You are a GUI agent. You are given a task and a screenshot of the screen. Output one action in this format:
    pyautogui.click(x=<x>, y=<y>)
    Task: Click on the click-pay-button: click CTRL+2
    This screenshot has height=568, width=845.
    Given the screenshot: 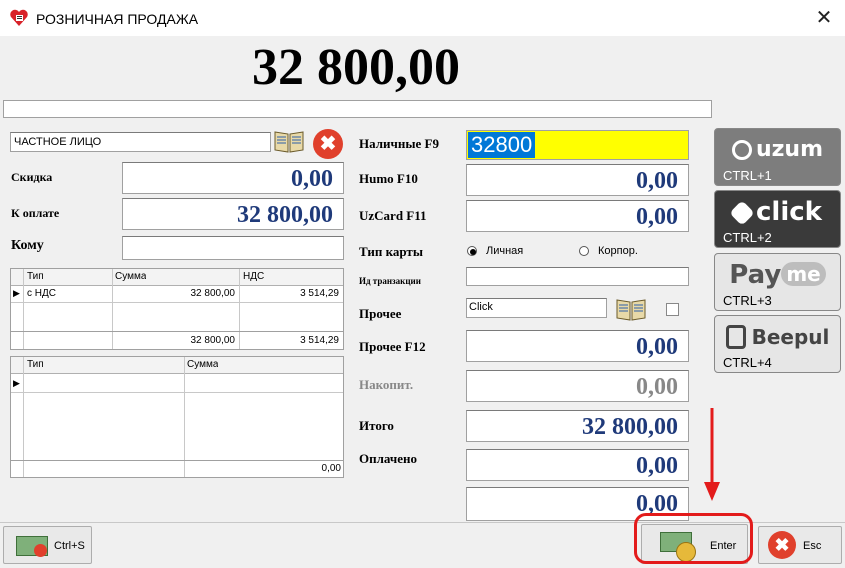 What is the action you would take?
    pyautogui.click(x=777, y=219)
    